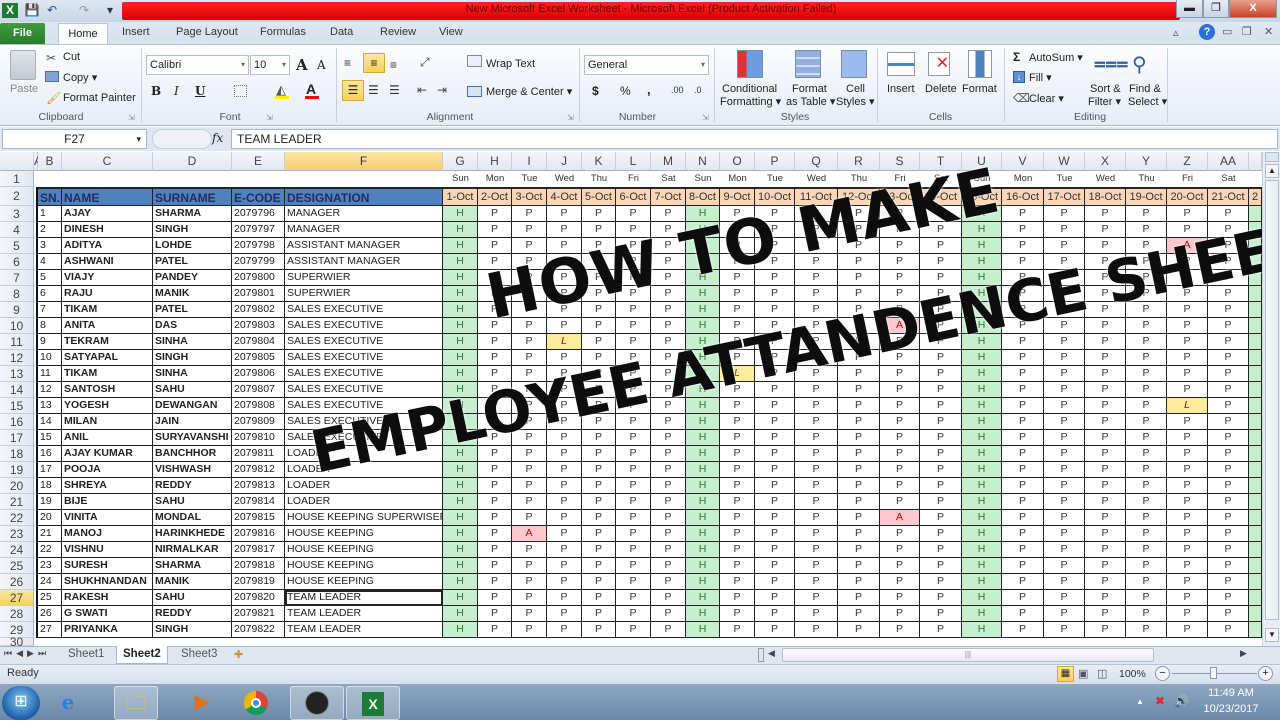  I want to click on name-box: F27 ▾, so click(74, 139).